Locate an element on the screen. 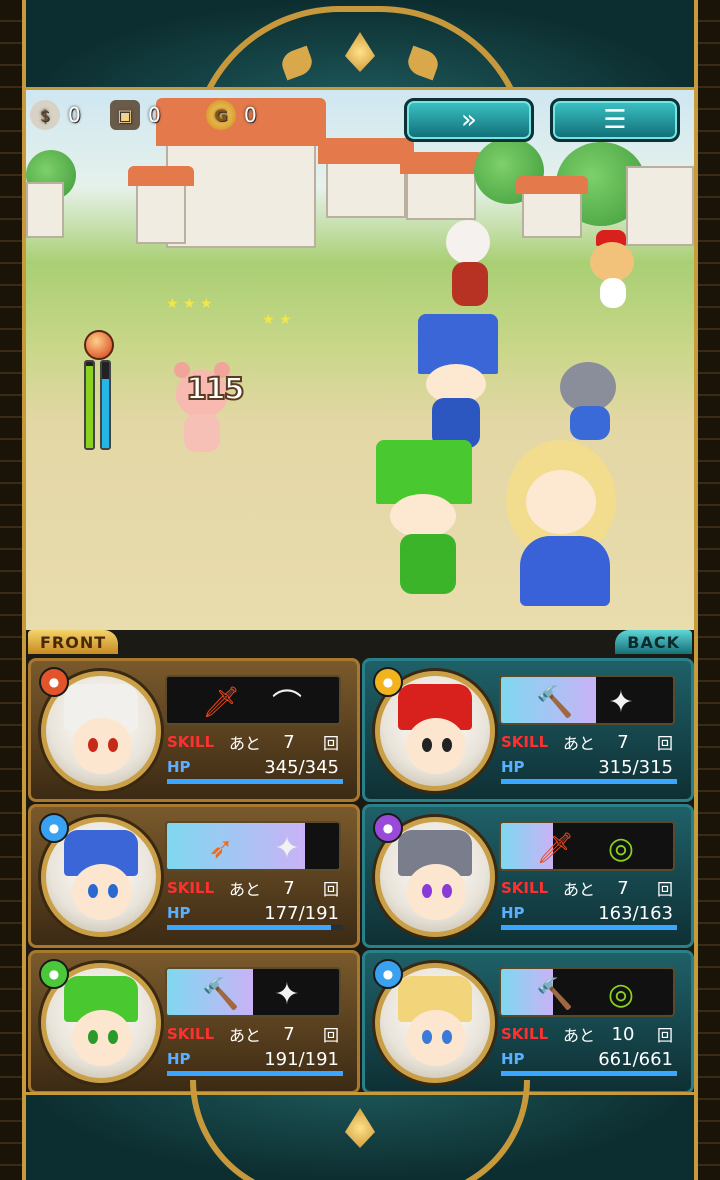 This screenshot has width=720, height=1180. ally-white-wolf is located at coordinates (471, 260).